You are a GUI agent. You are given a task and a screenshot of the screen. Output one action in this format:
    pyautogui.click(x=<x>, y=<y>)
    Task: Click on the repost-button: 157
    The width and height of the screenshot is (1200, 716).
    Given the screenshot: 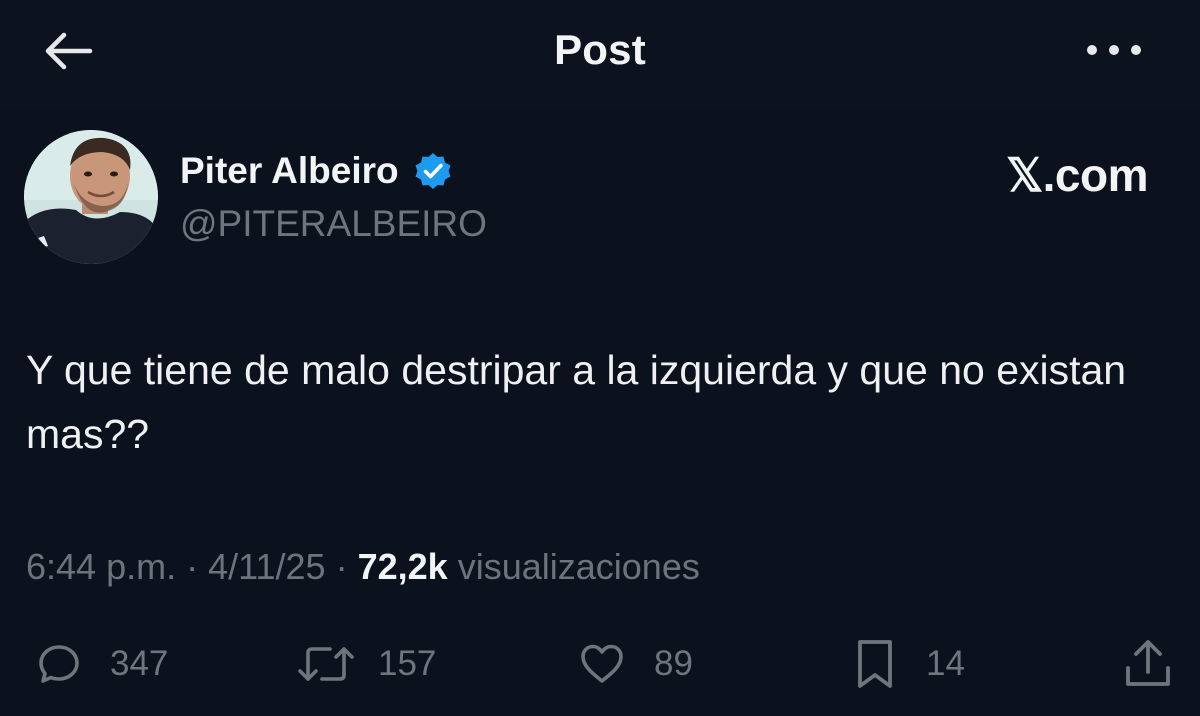 What is the action you would take?
    pyautogui.click(x=366, y=664)
    